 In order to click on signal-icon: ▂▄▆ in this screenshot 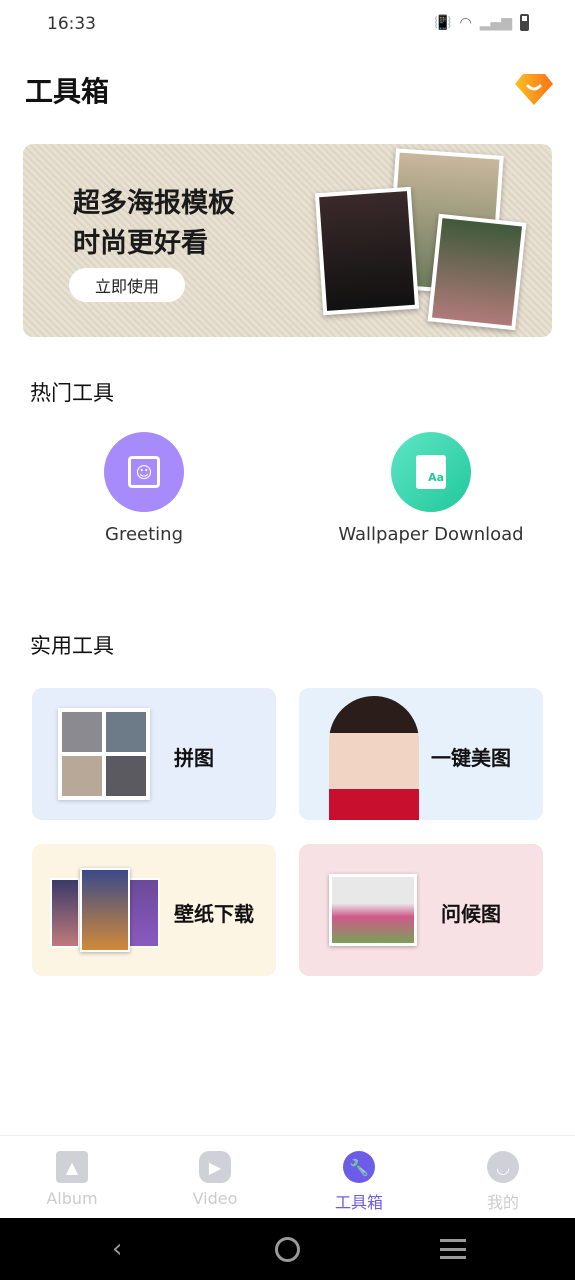, I will do `click(495, 22)`.